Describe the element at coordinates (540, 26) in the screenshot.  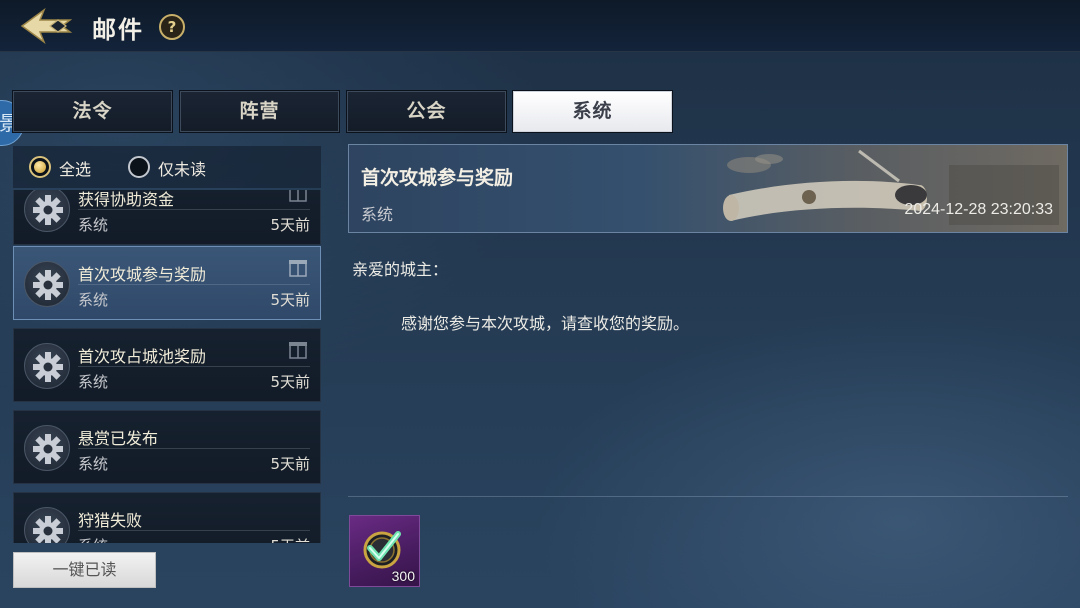
I see `top-bar: 邮件 ?` at that location.